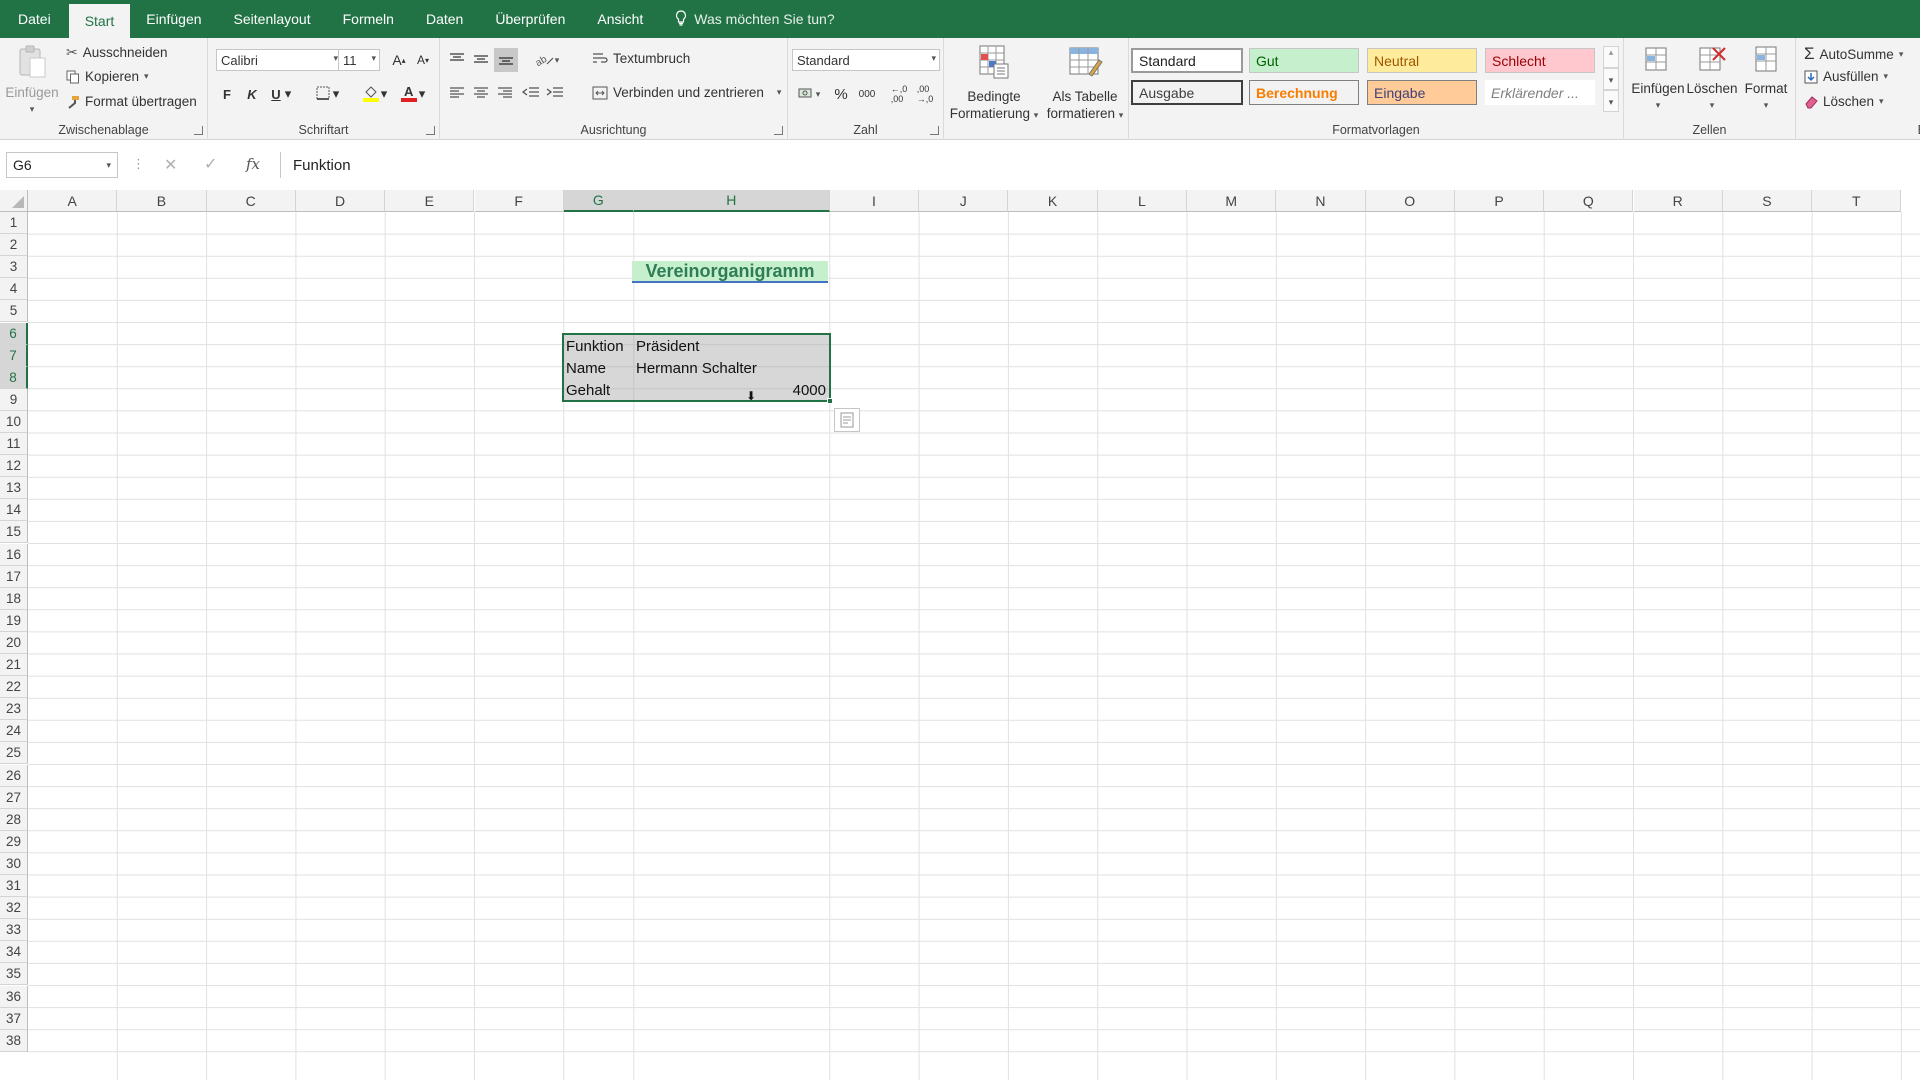  I want to click on conditional-formatting-button: Bedingte Formatierung ▾, so click(994, 84).